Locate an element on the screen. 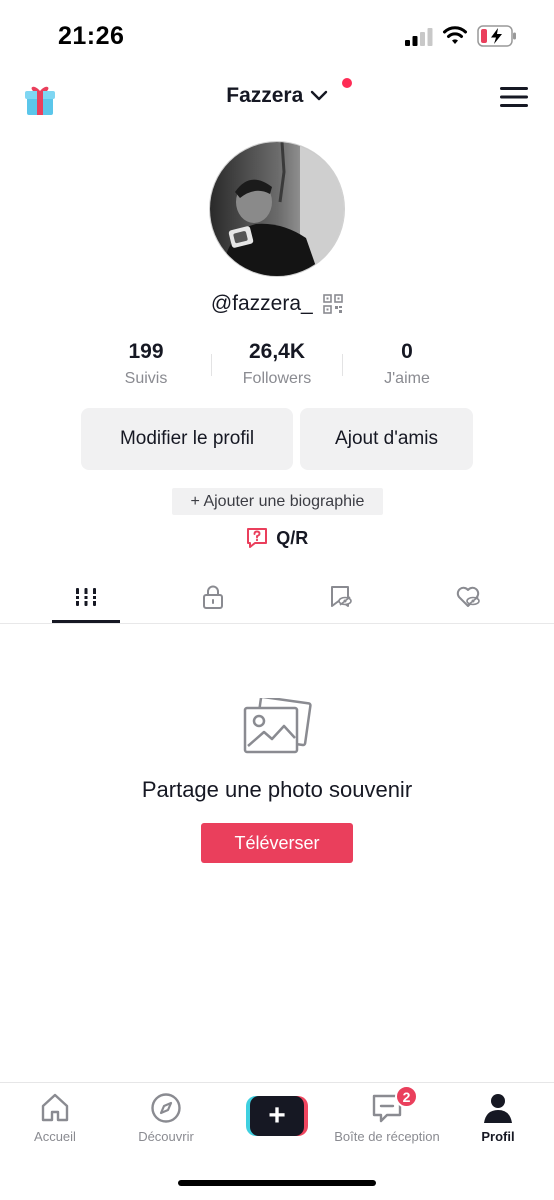  content-tabs is located at coordinates (277, 597).